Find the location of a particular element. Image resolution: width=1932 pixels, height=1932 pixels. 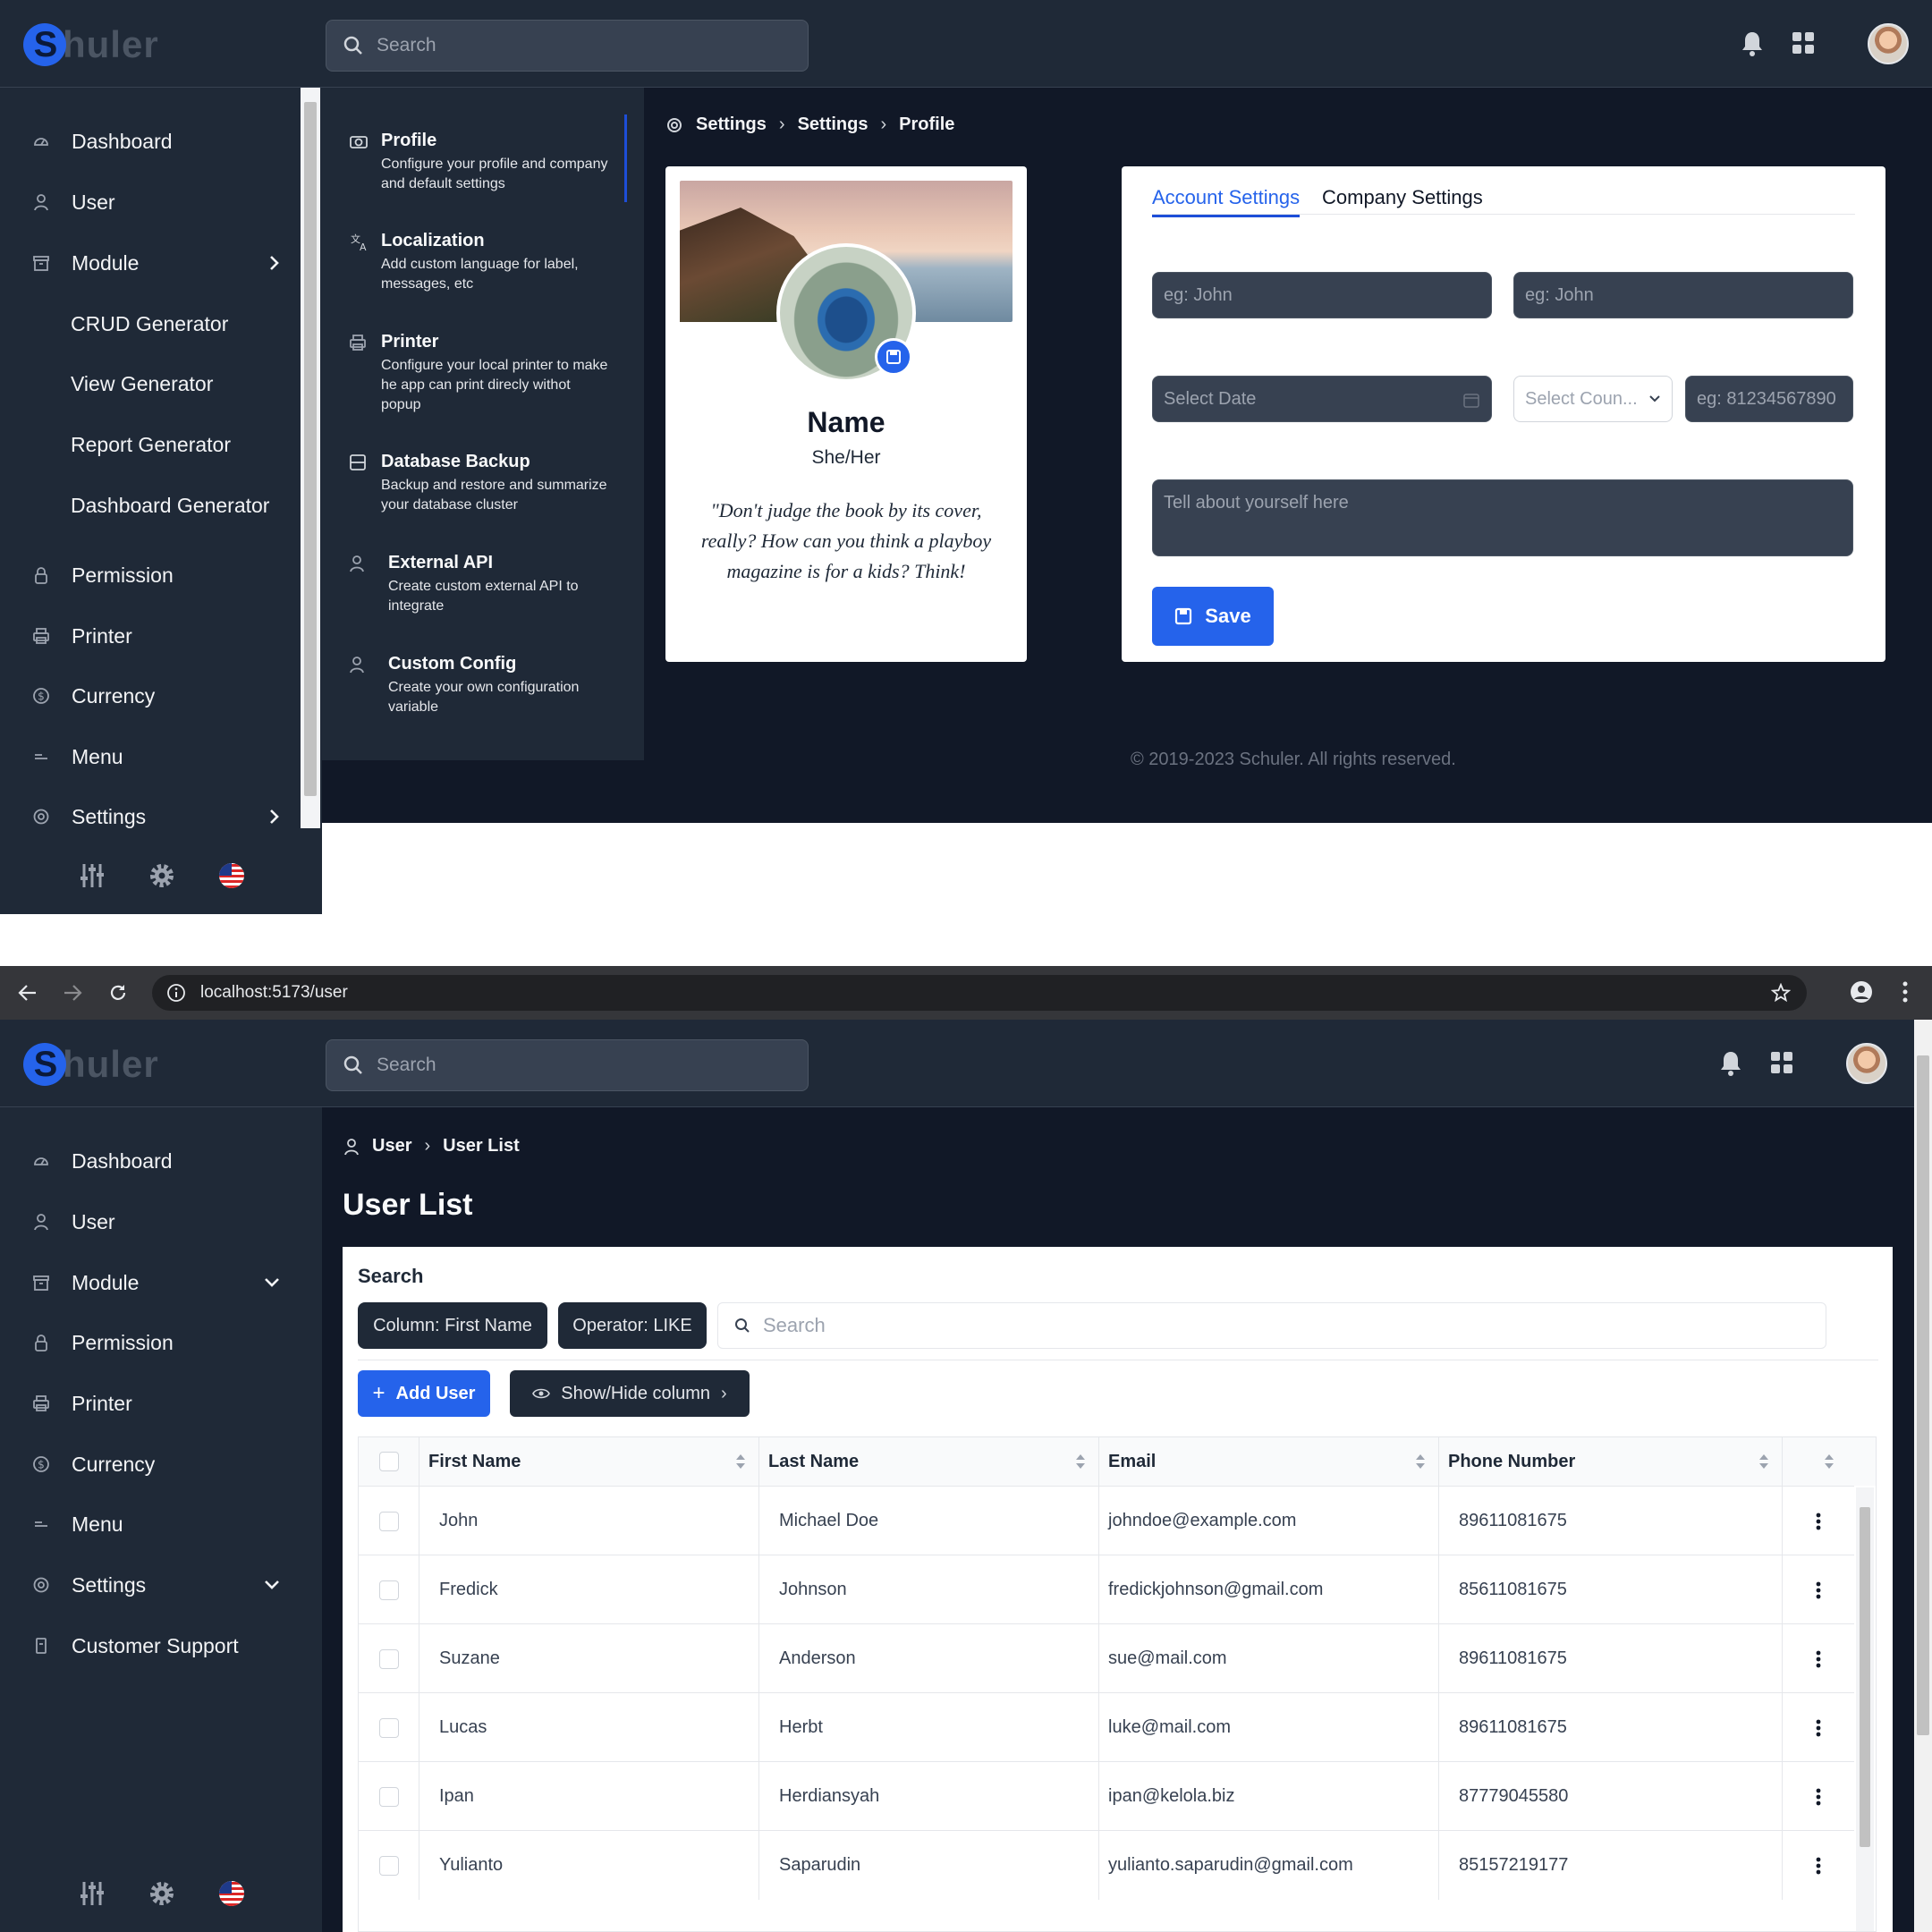

profile-icon is located at coordinates (1861, 992).